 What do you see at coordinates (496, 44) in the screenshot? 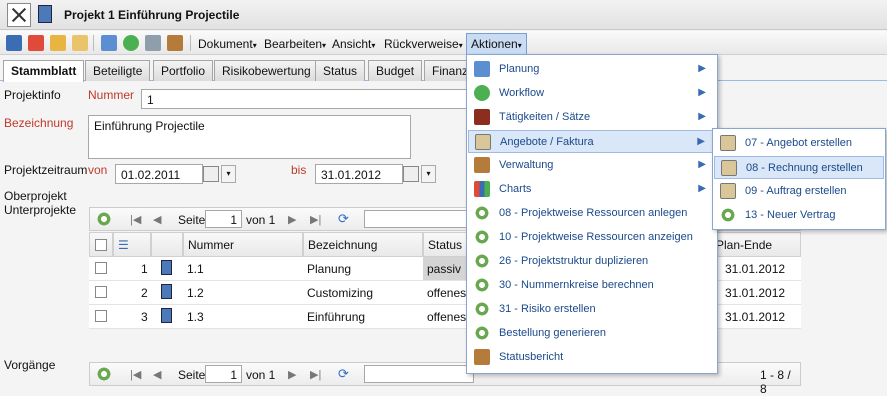
I see `menu-aktionen: Aktionen▾` at bounding box center [496, 44].